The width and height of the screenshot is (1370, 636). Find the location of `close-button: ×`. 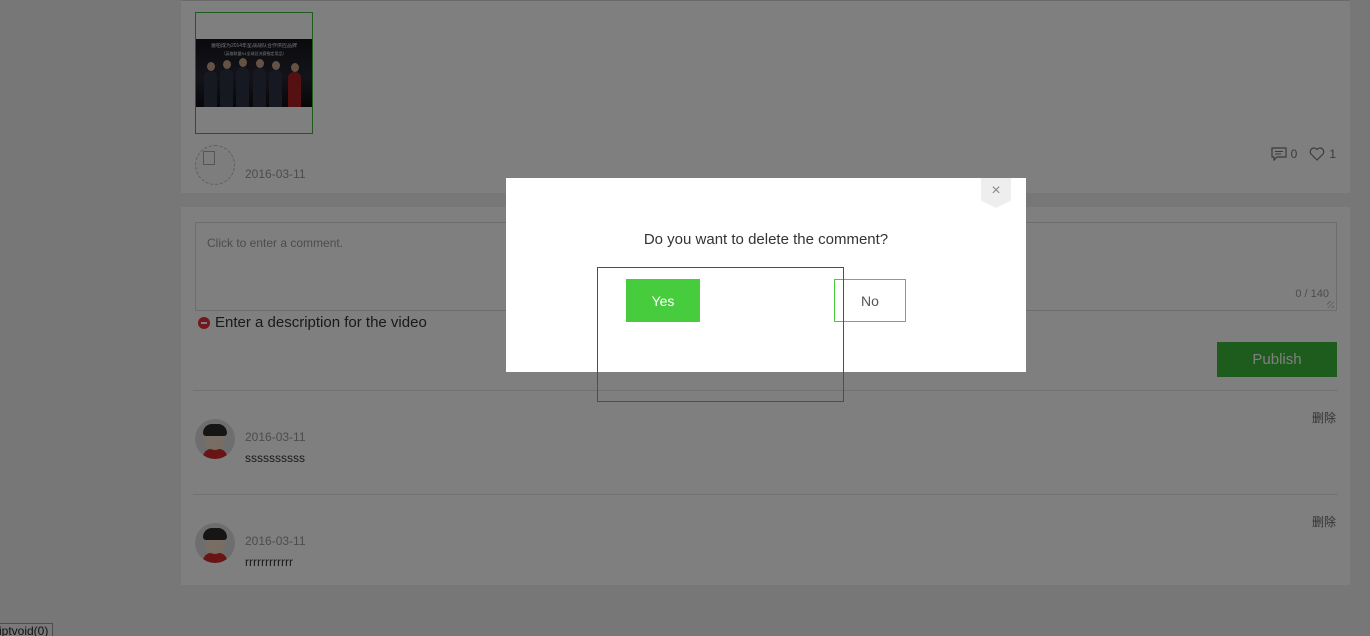

close-button: × is located at coordinates (996, 193).